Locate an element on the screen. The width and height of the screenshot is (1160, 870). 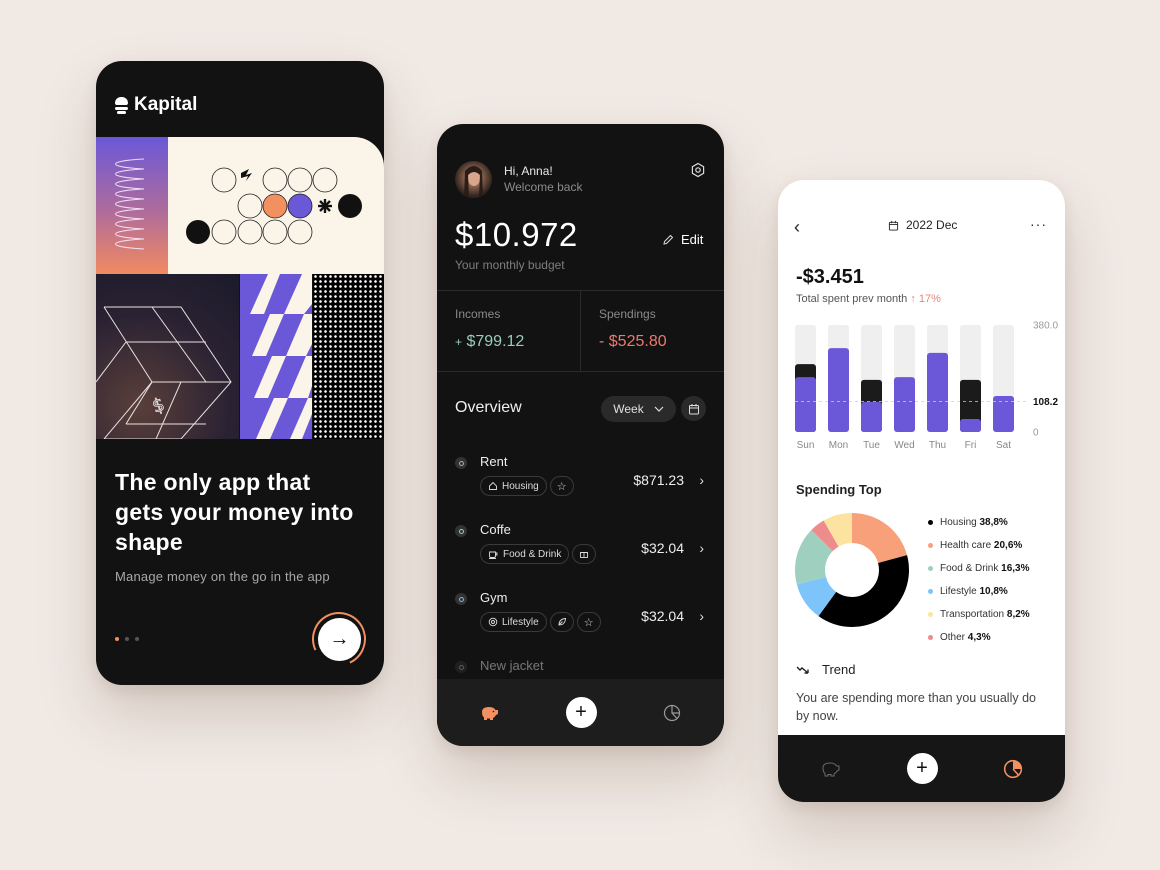
incomes-label: Incomes is located at coordinates (478, 314).